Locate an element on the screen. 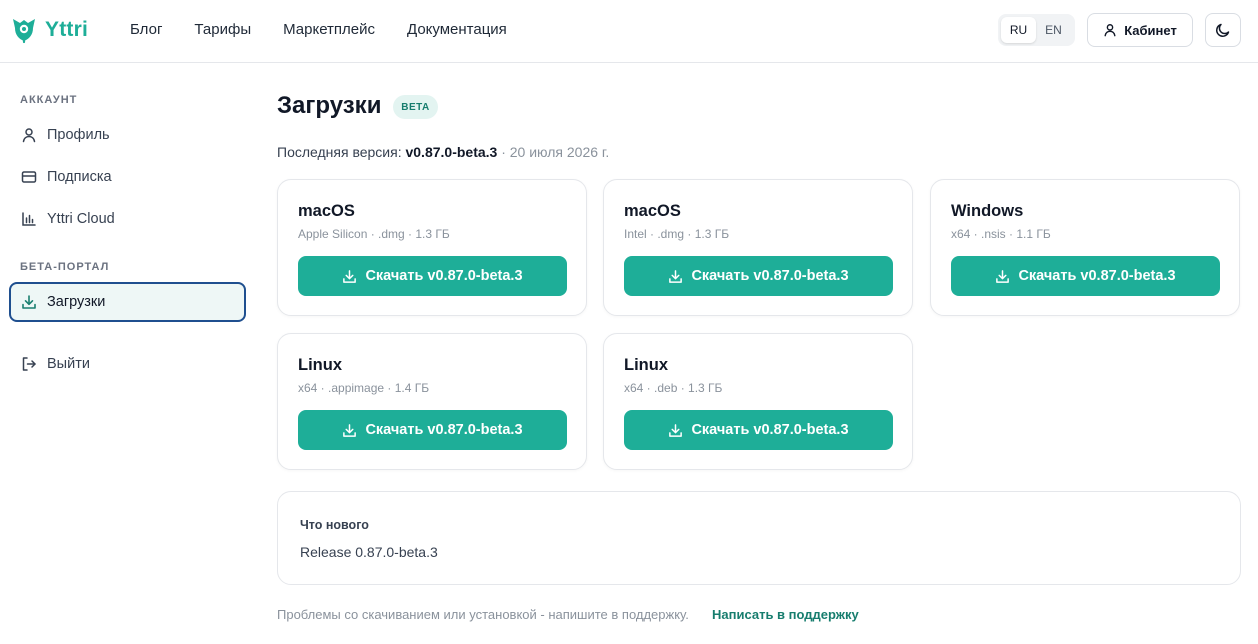 The height and width of the screenshot is (644, 1258). sidebar-item-profile: Профиль is located at coordinates (127, 135).